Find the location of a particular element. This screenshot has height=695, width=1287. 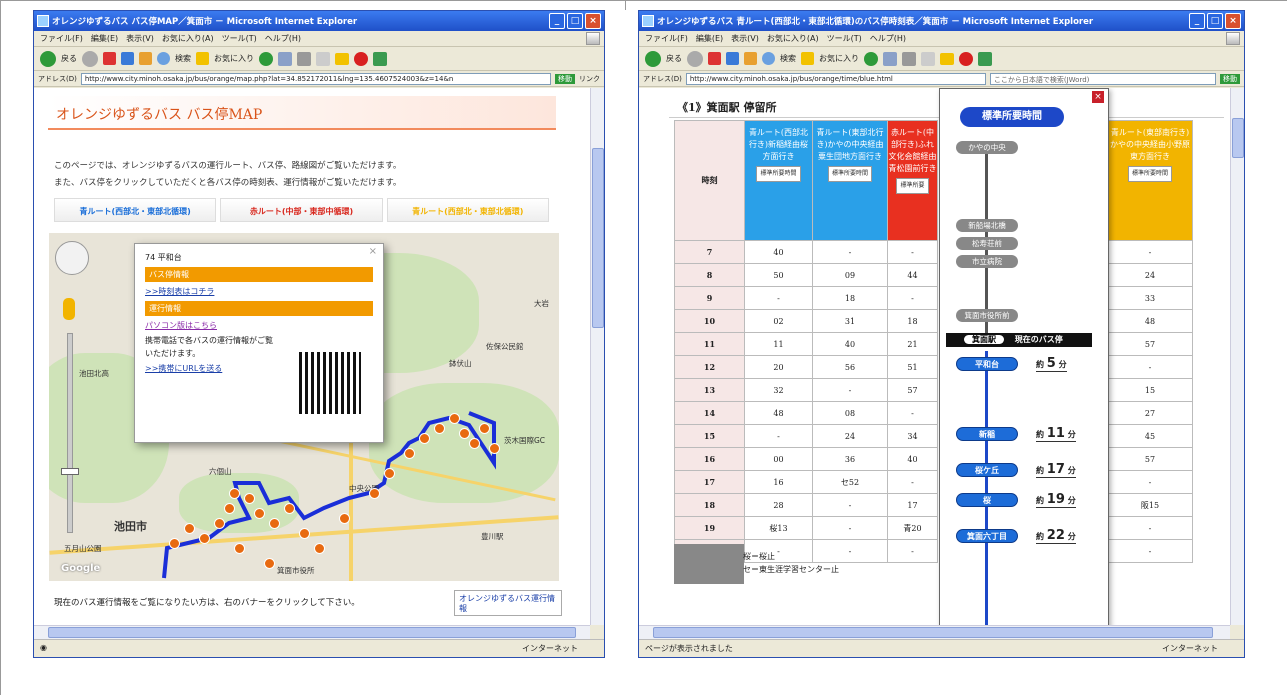

map-pan-control is located at coordinates (72, 258).